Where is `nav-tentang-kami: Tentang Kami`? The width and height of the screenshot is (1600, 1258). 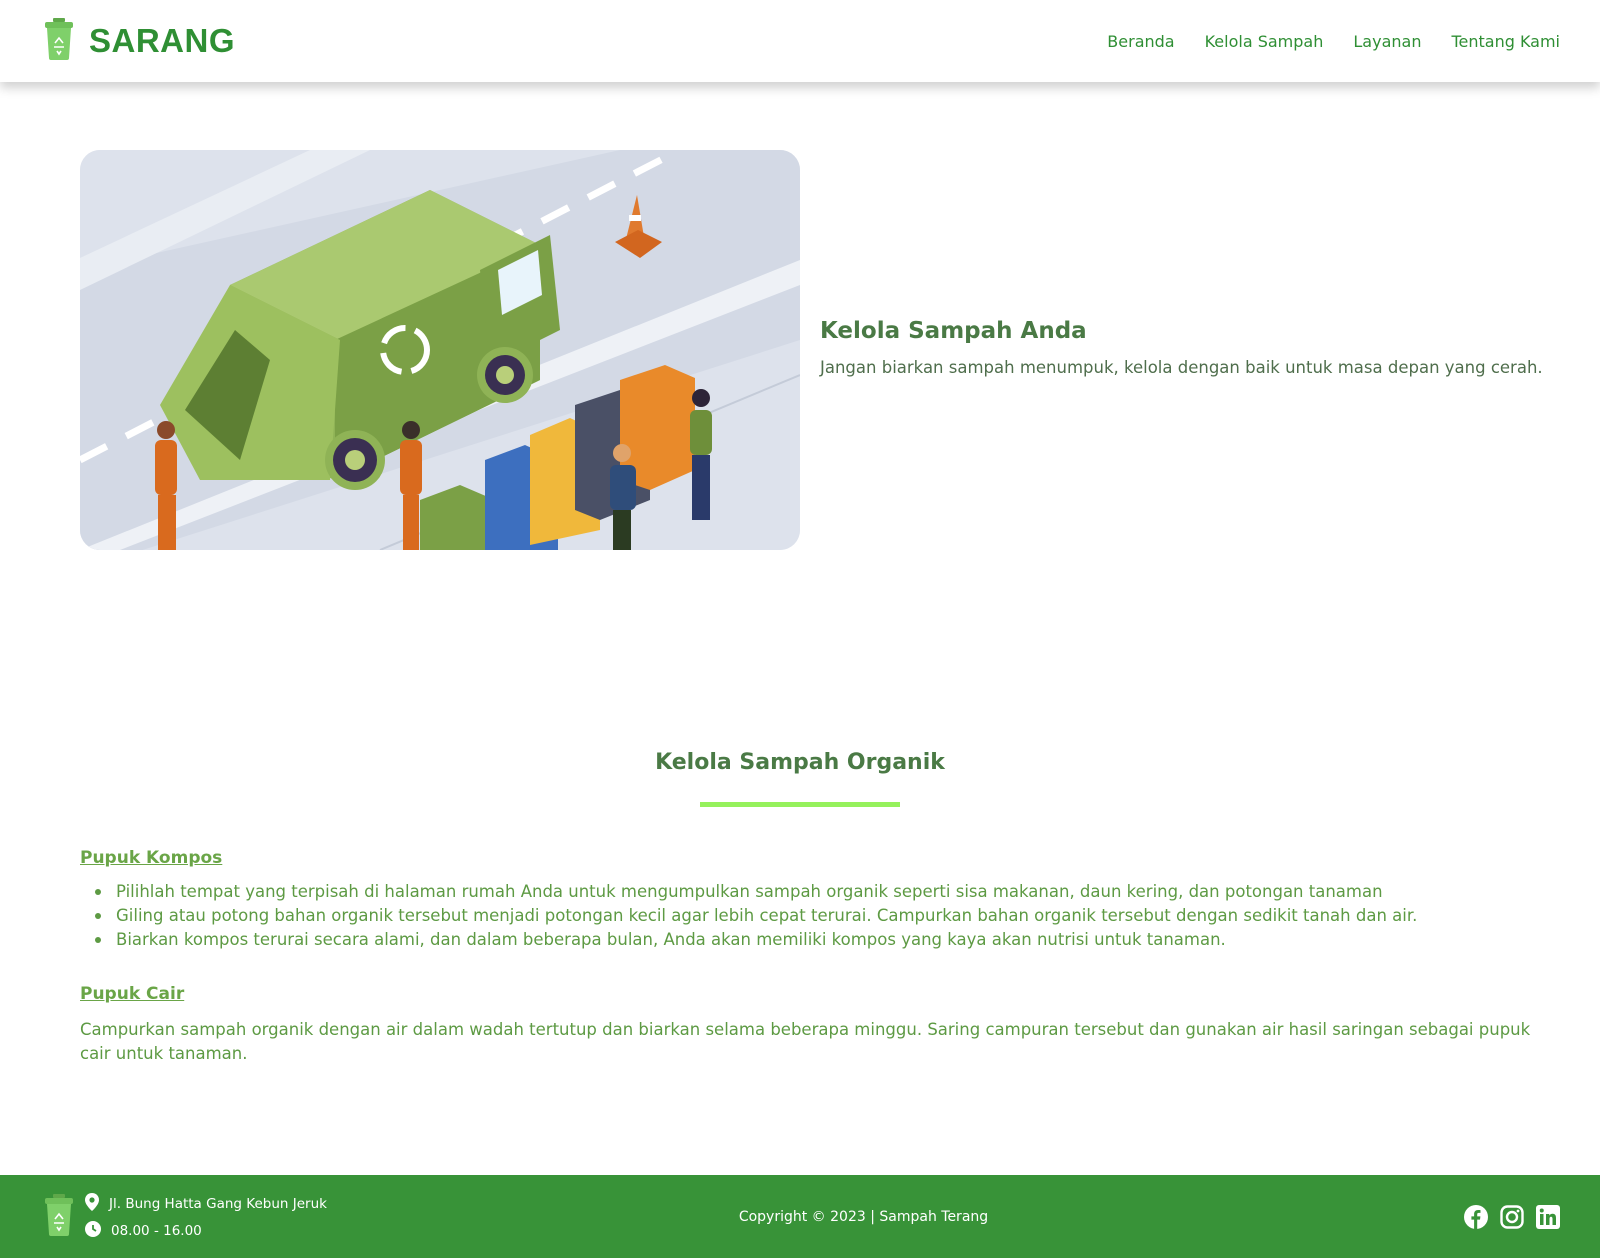 nav-tentang-kami: Tentang Kami is located at coordinates (1505, 41).